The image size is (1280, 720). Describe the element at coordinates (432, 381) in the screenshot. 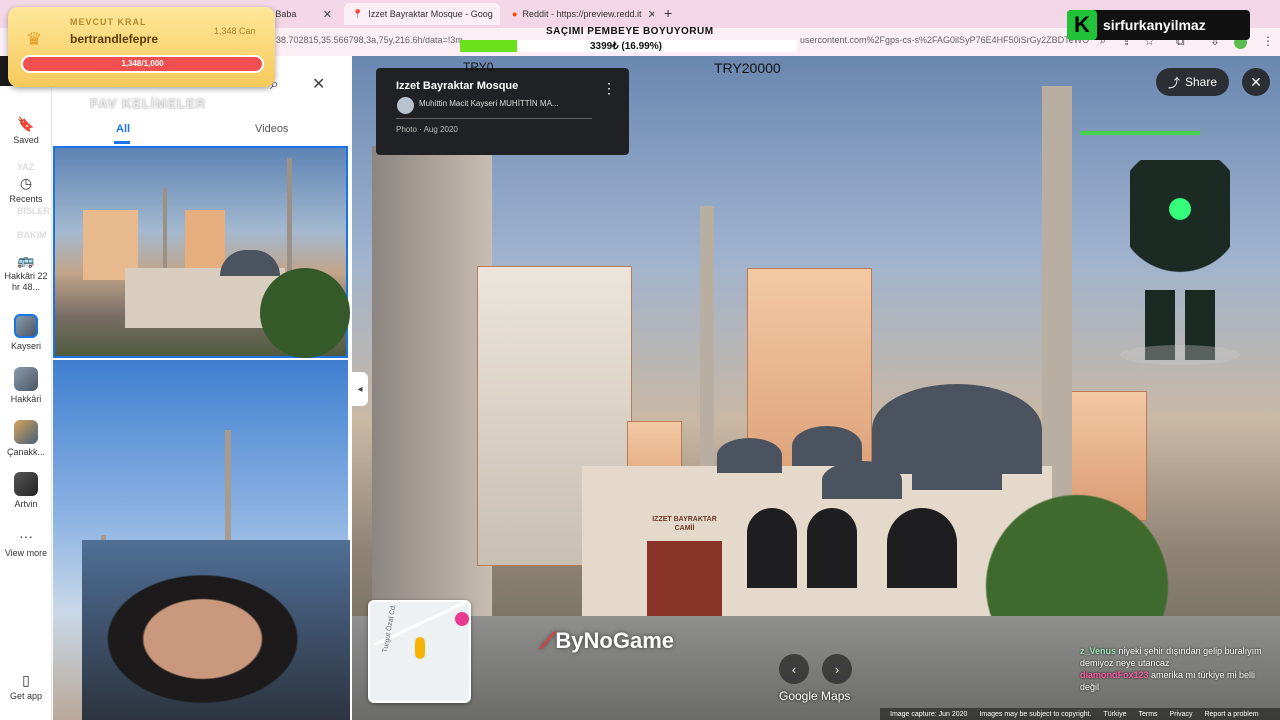

I see `building-shape` at that location.